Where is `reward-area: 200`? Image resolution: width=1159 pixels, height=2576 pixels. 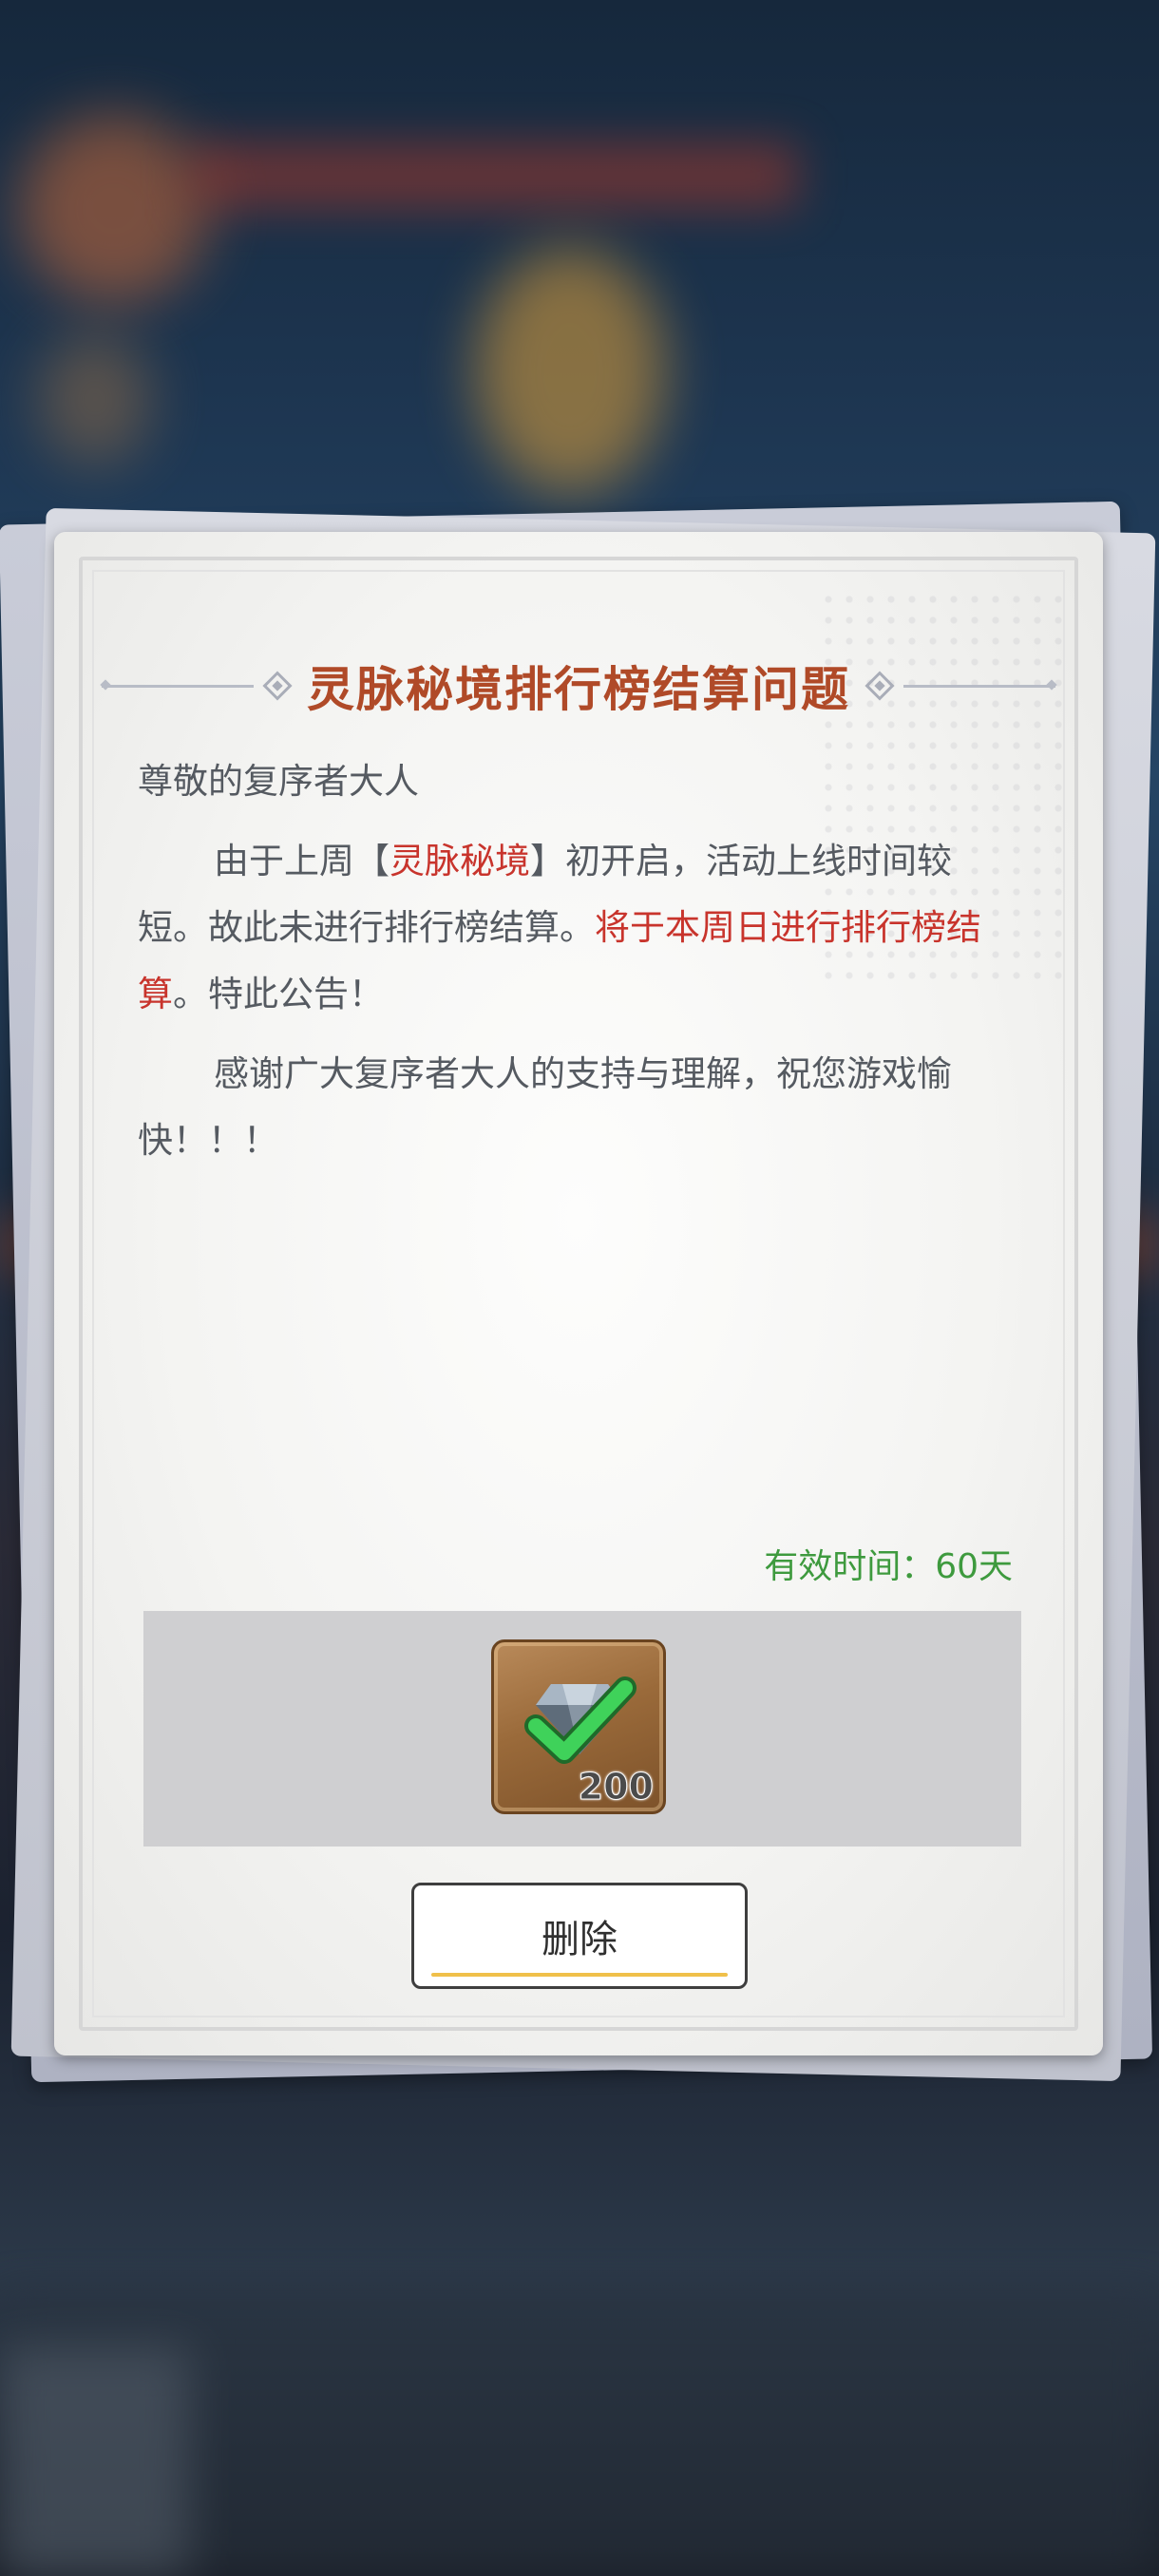
reward-area: 200 is located at coordinates (582, 1729).